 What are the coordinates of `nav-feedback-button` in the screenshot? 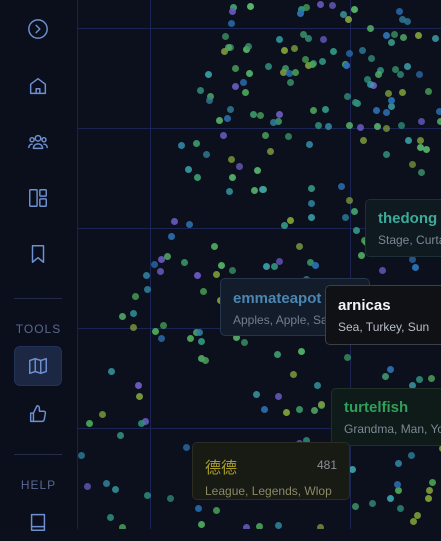 It's located at (38, 414).